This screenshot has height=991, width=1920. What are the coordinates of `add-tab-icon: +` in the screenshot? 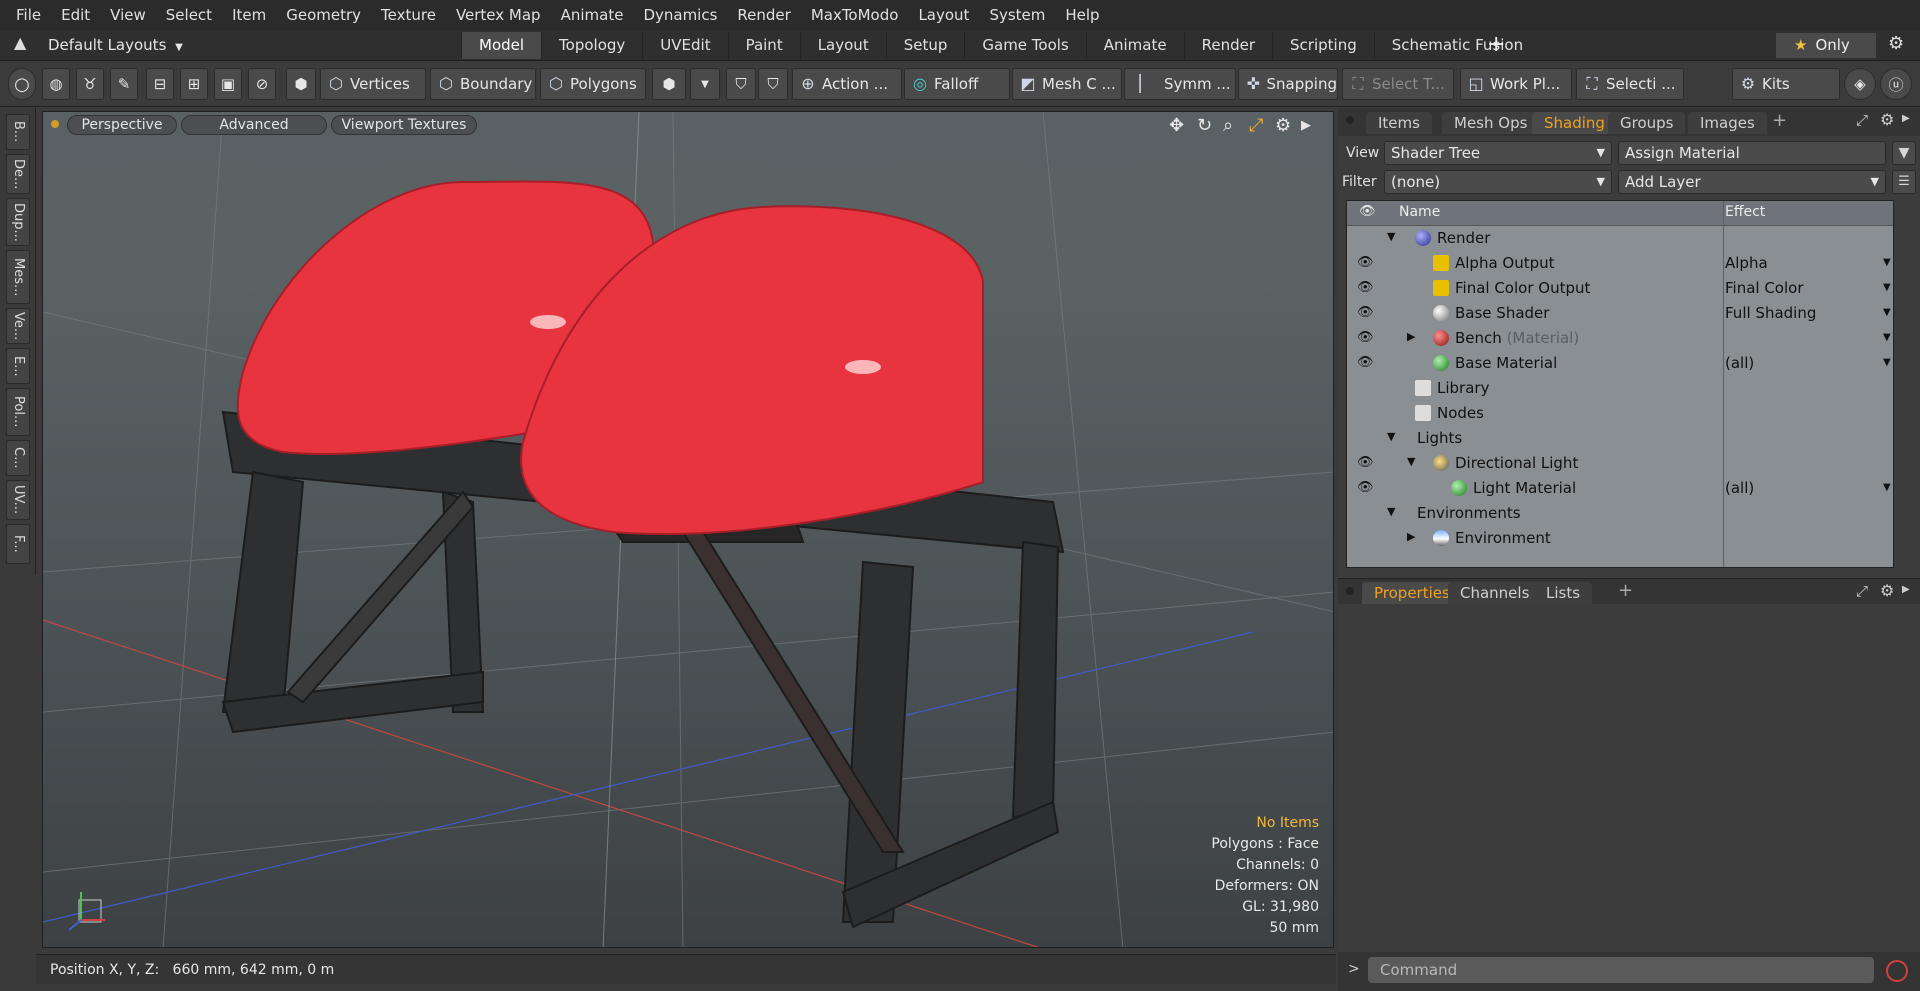 It's located at (1496, 45).